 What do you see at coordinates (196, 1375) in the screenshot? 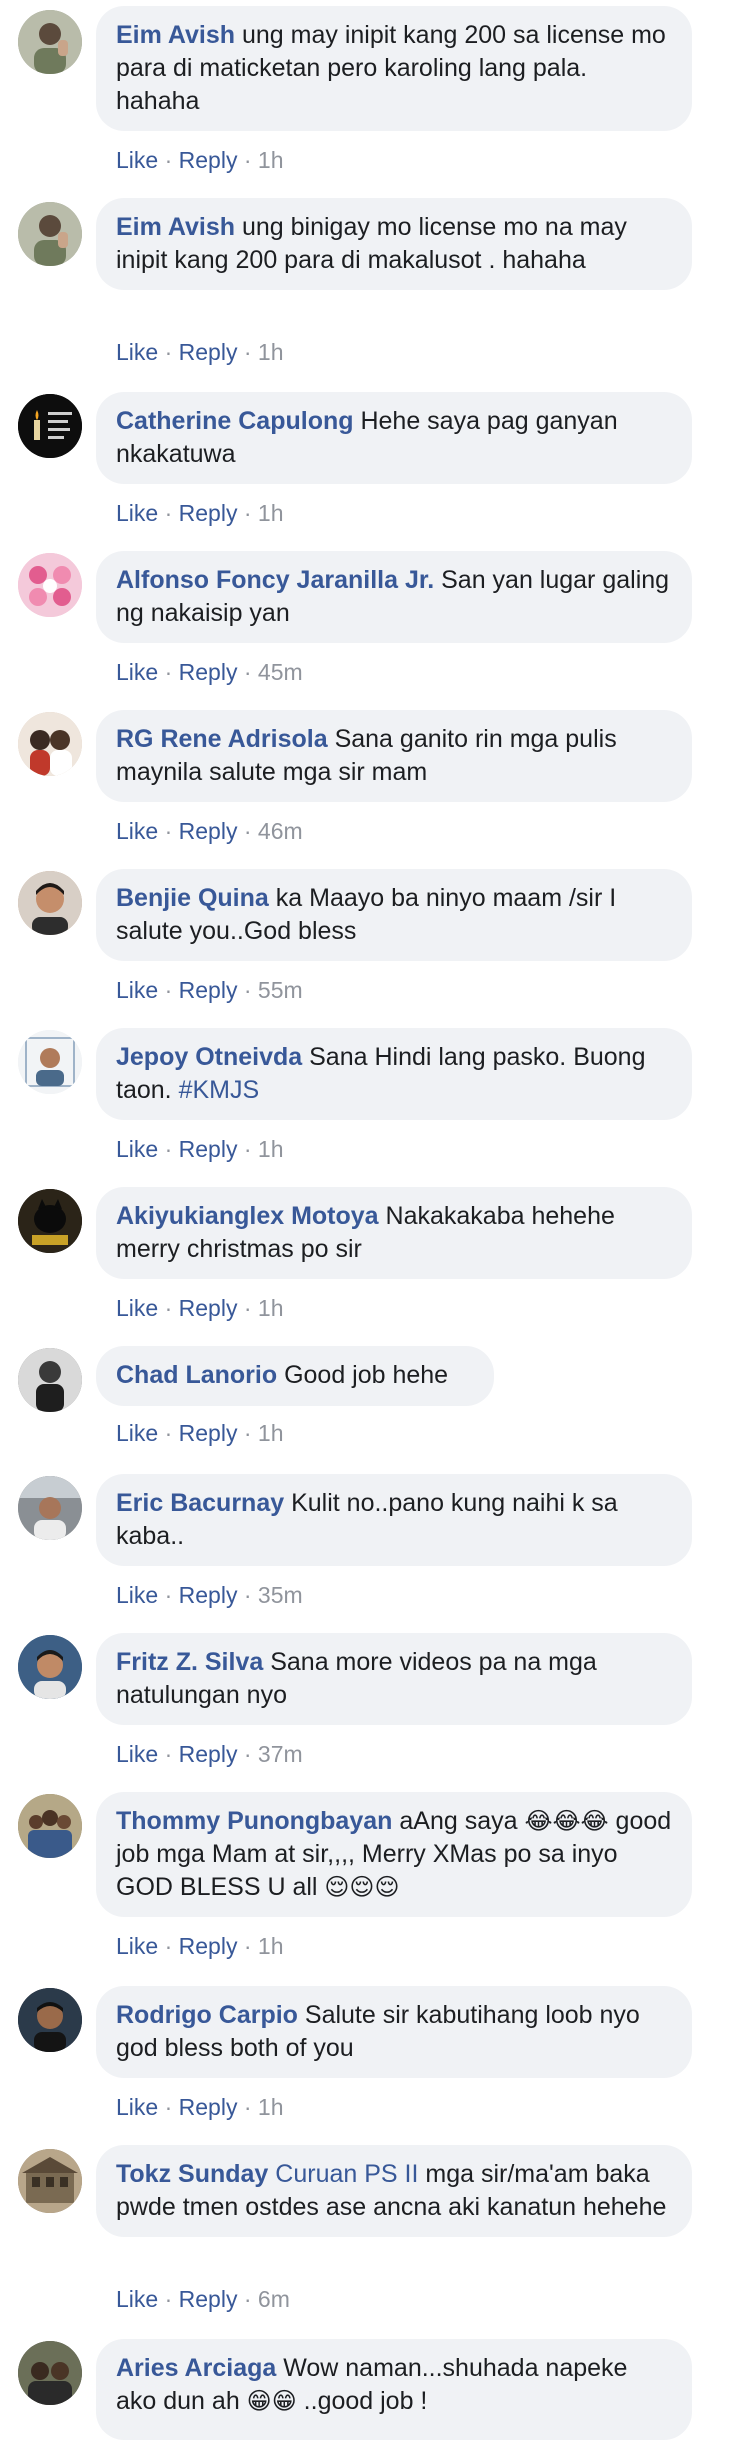
I see `comment-author: Chad Lanorio` at bounding box center [196, 1375].